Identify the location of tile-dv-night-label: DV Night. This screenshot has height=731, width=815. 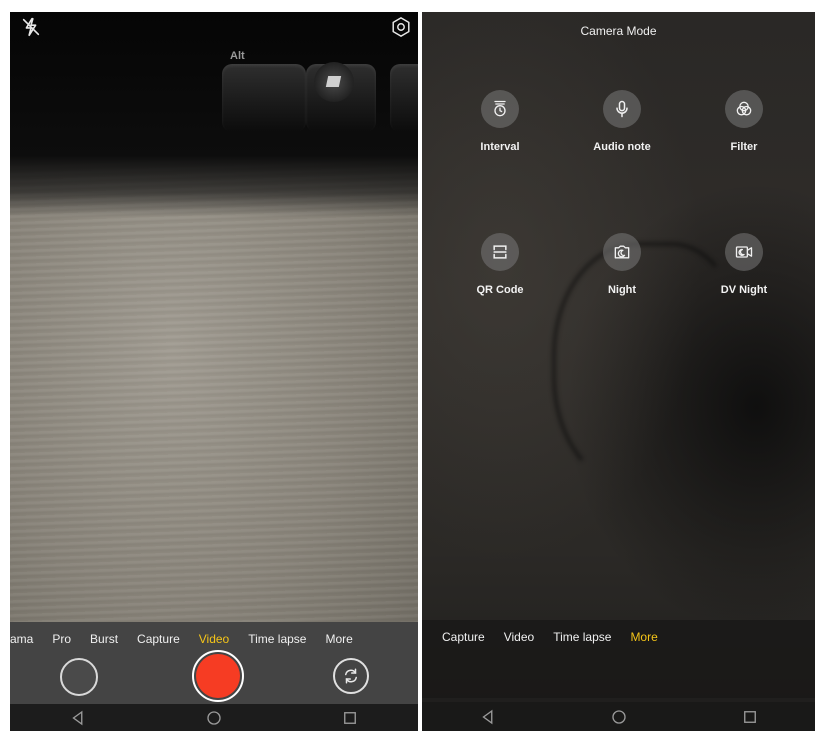
(744, 290).